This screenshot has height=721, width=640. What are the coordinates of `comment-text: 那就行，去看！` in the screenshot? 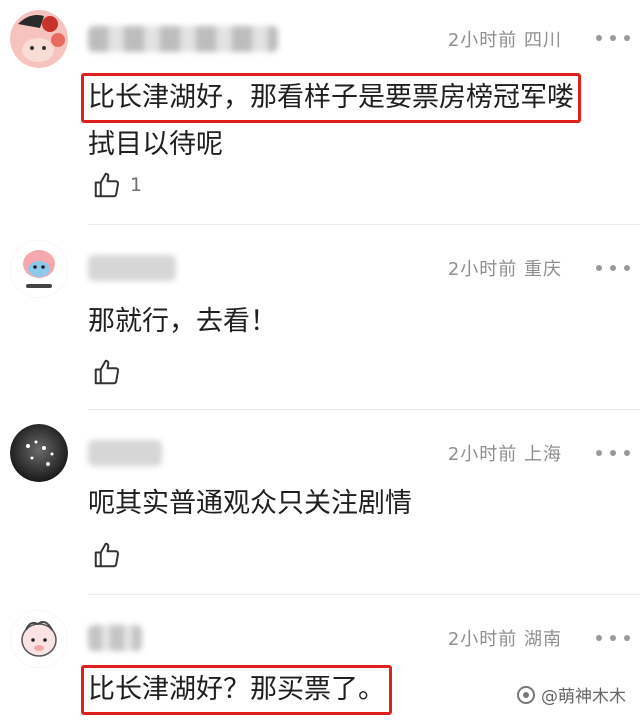 It's located at (182, 321).